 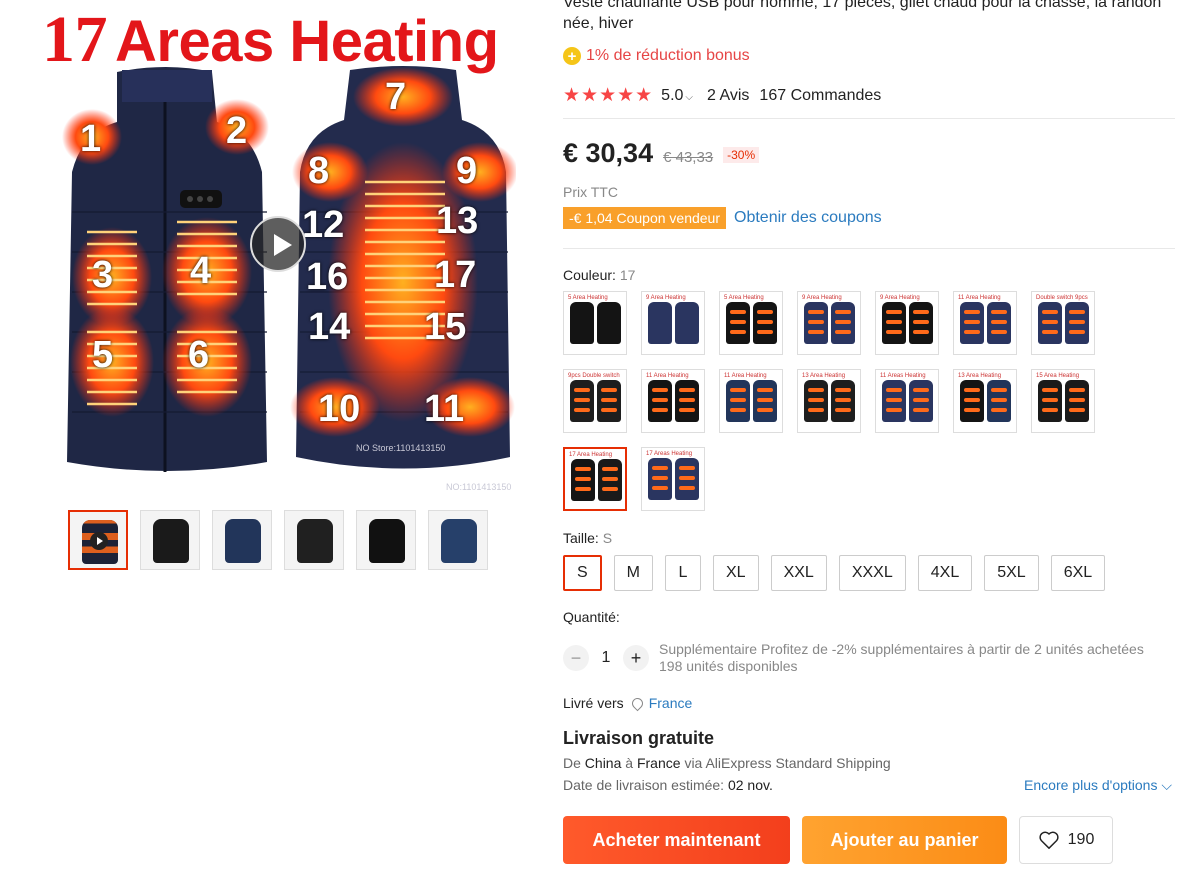 I want to click on zone-label: 9, so click(x=467, y=171).